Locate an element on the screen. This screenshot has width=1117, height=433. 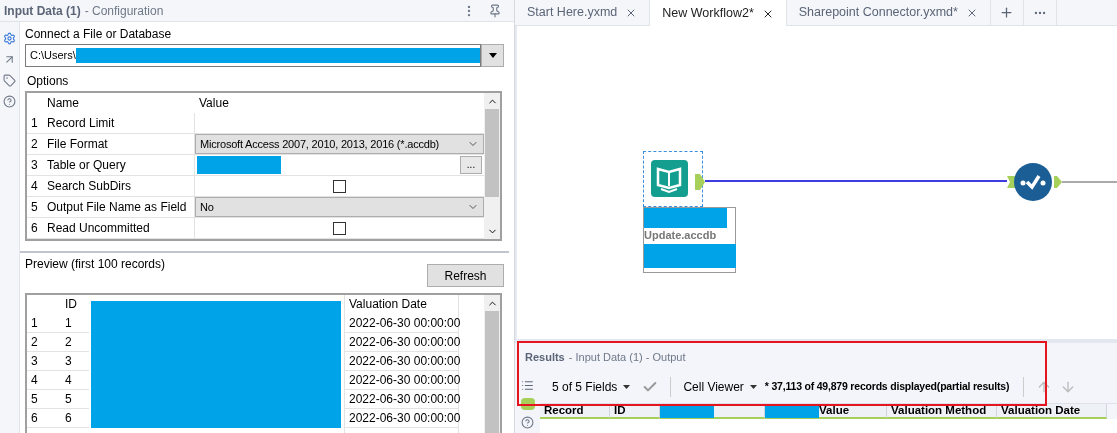
table-cell: 5 is located at coordinates (75, 399).